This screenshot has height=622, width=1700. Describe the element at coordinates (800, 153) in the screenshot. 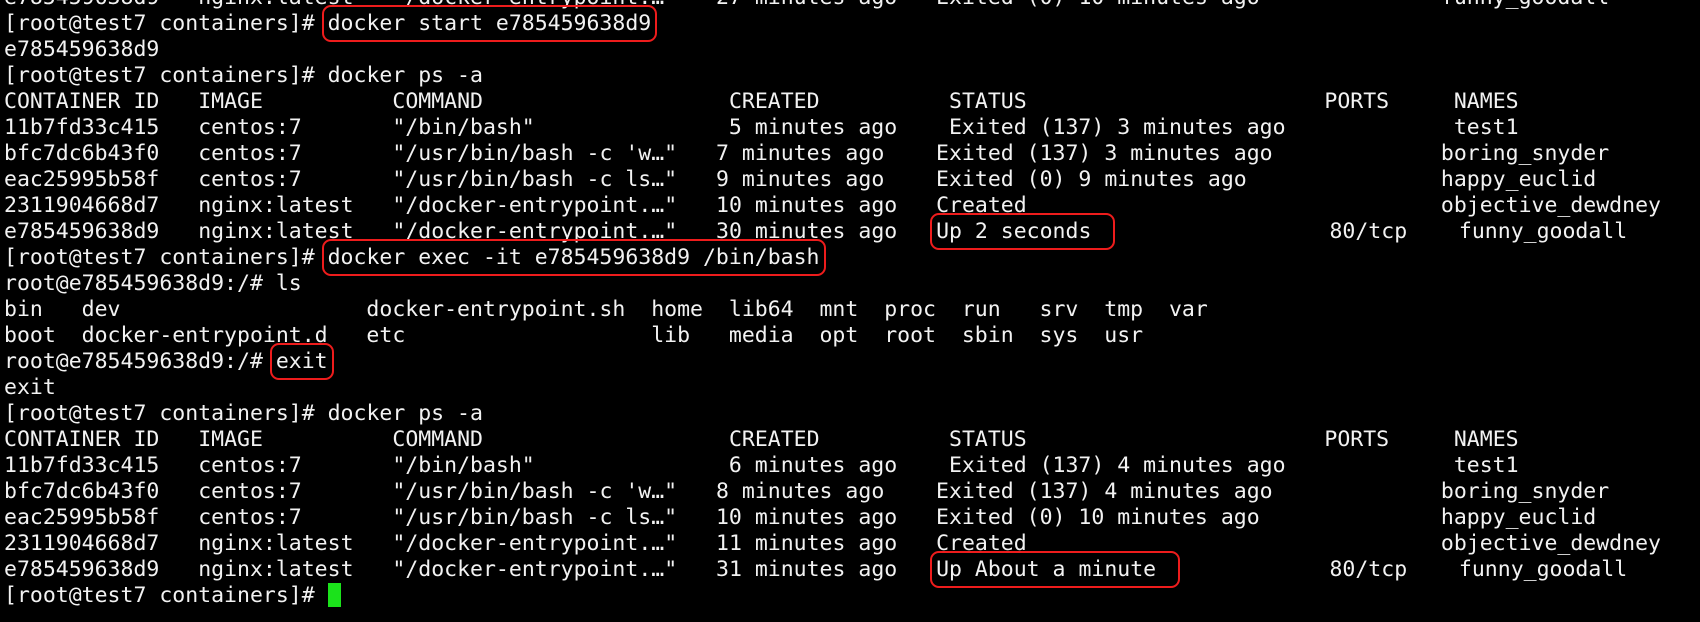

I see `cell-created: 7 minutes ago` at that location.